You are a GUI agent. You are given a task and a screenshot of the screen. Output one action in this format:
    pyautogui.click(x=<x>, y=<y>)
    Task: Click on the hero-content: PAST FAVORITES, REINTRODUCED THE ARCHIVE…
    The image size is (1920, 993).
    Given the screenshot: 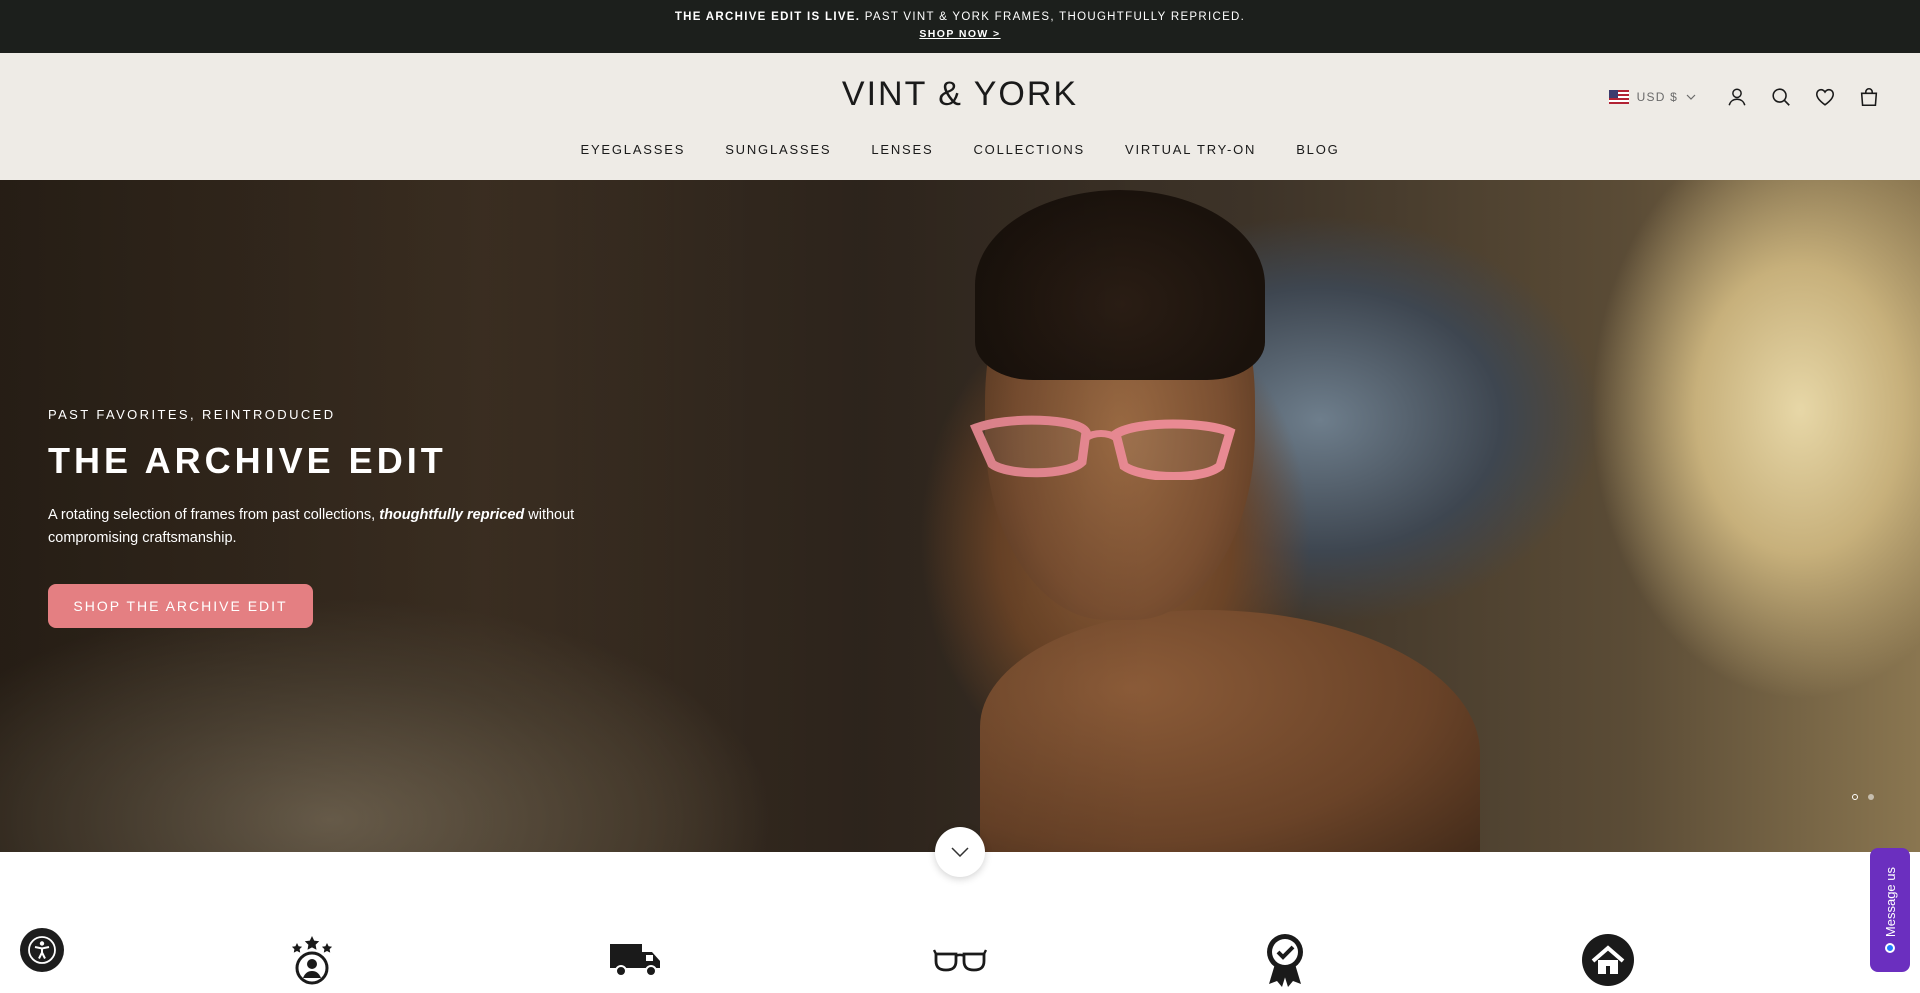 What is the action you would take?
    pyautogui.click(x=368, y=478)
    